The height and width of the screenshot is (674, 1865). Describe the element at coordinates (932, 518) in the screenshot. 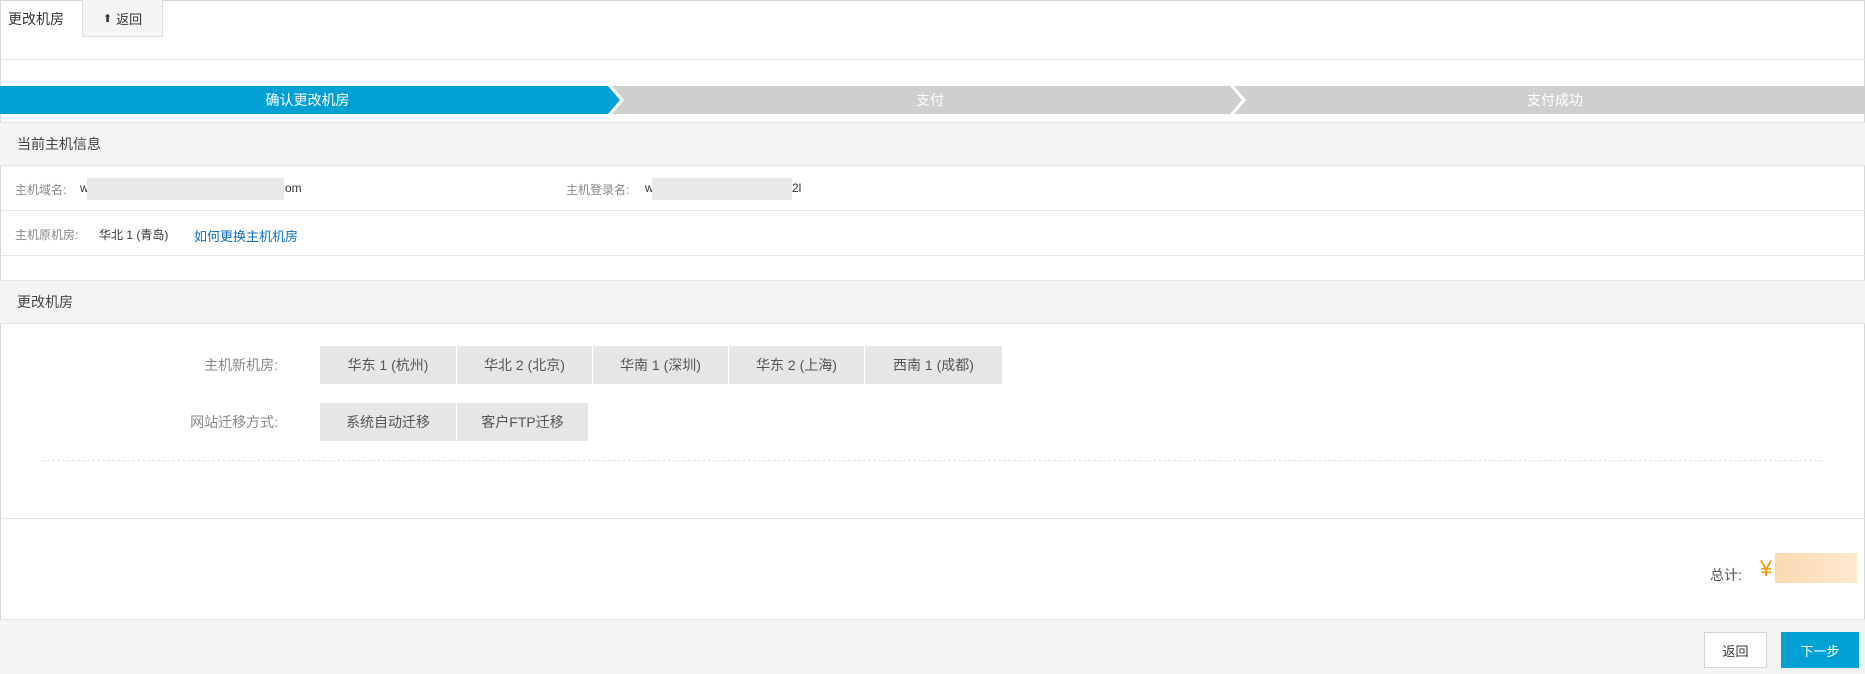

I see `section-divider` at that location.